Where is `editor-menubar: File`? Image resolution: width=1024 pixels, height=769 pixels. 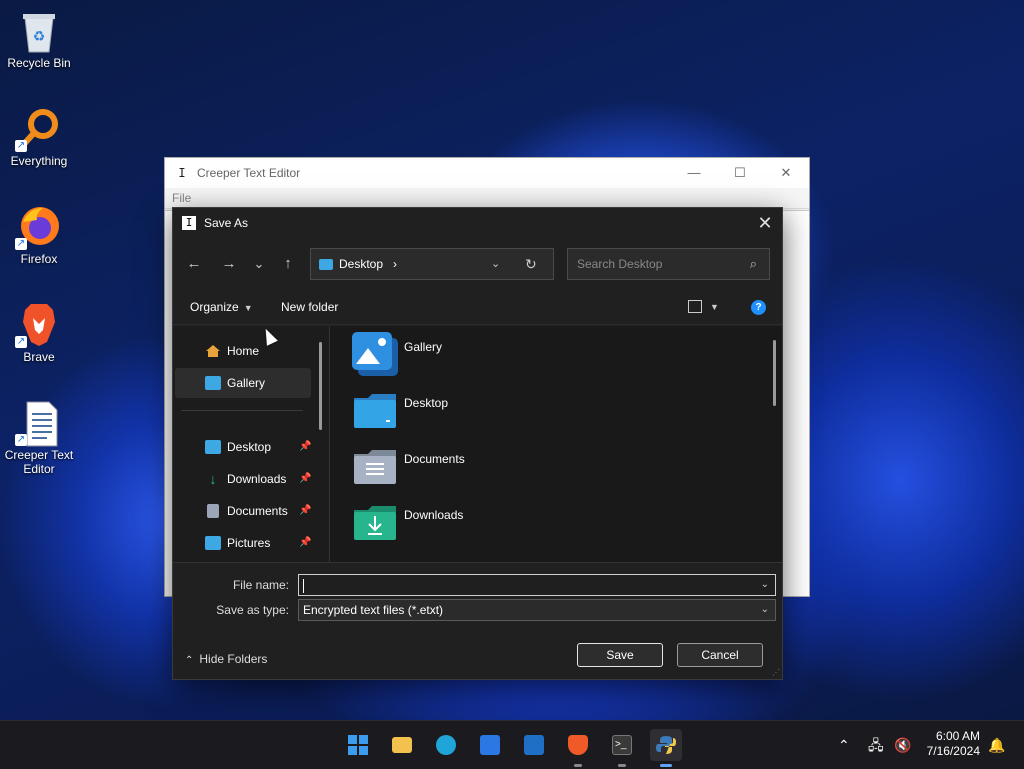 editor-menubar: File is located at coordinates (487, 198).